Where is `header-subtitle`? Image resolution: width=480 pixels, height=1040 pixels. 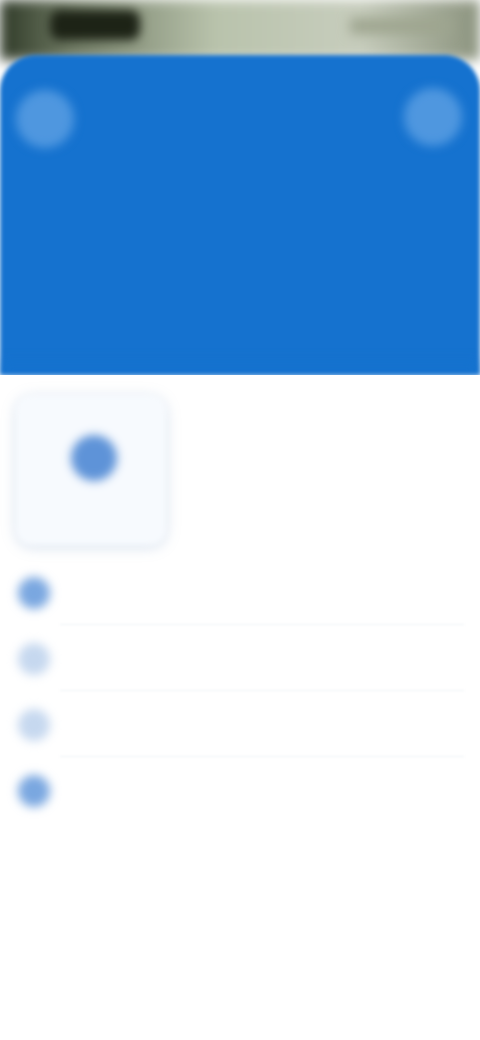 header-subtitle is located at coordinates (72, 301).